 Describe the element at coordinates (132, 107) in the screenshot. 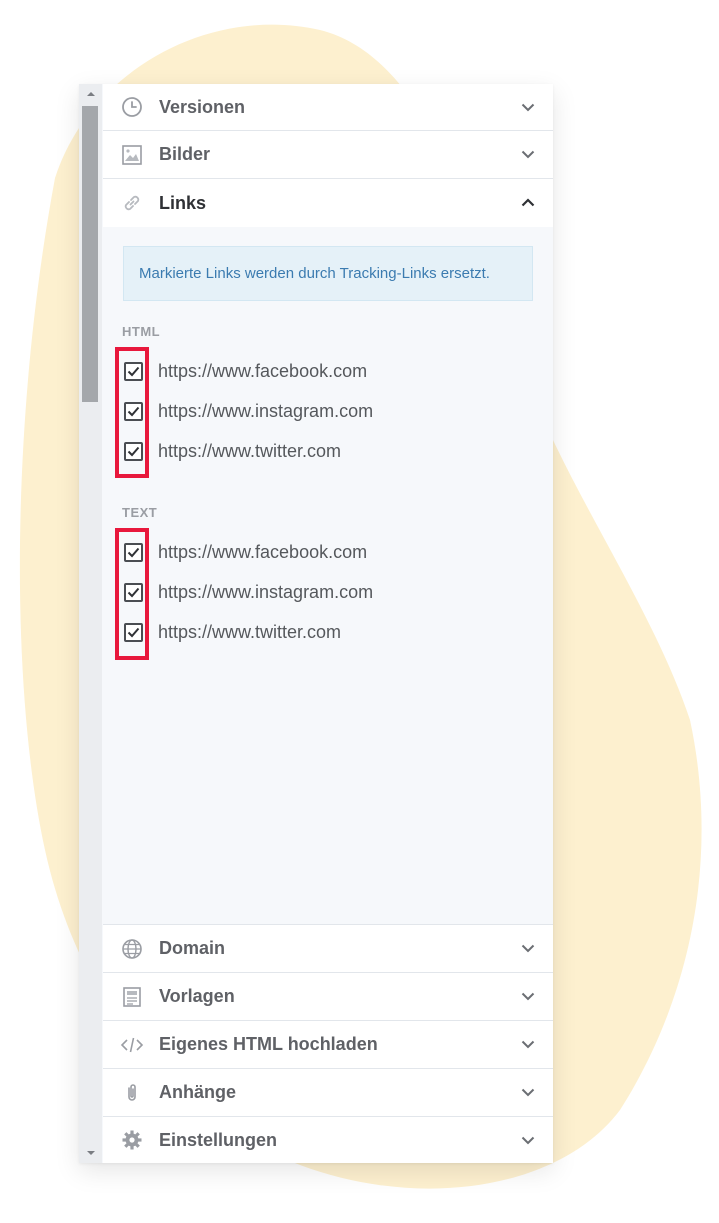

I see `clock-icon` at that location.